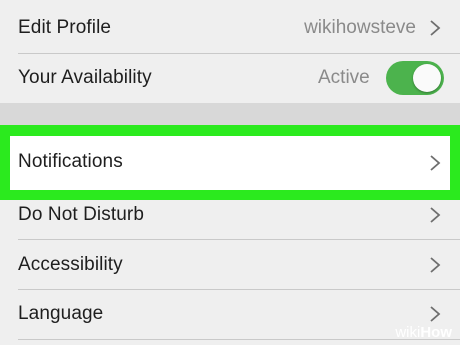  I want to click on do-not-disturb-row: Do Not Disturb, so click(230, 215).